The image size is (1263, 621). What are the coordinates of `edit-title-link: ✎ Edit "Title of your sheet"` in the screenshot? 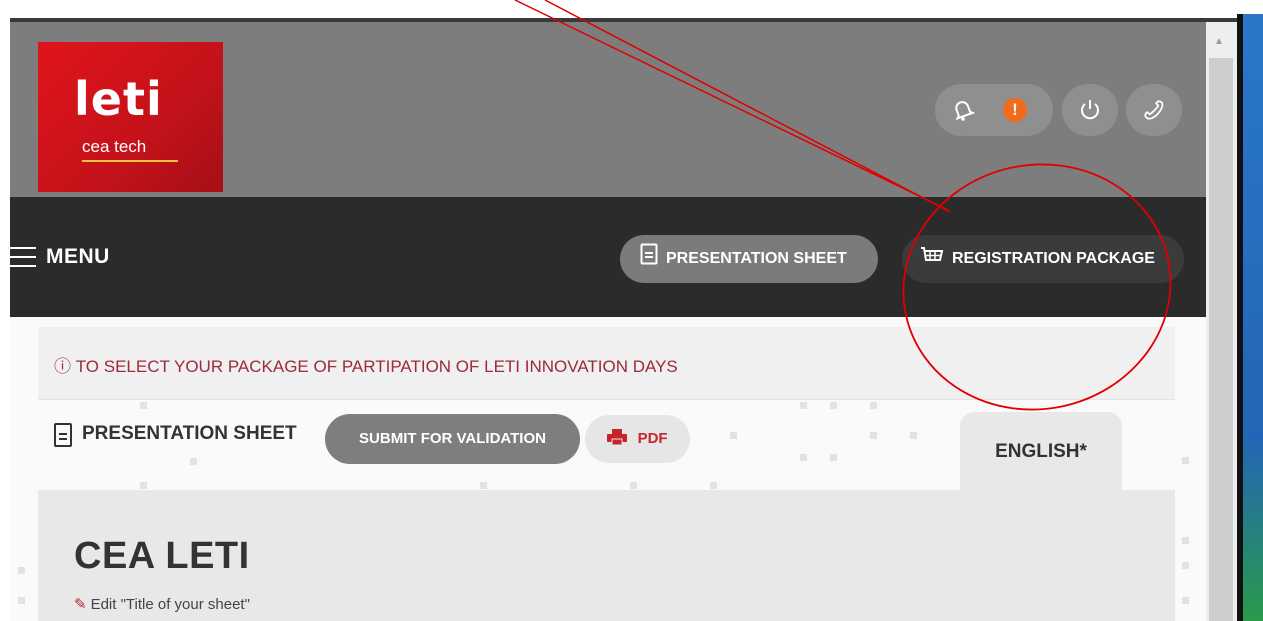 It's located at (162, 604).